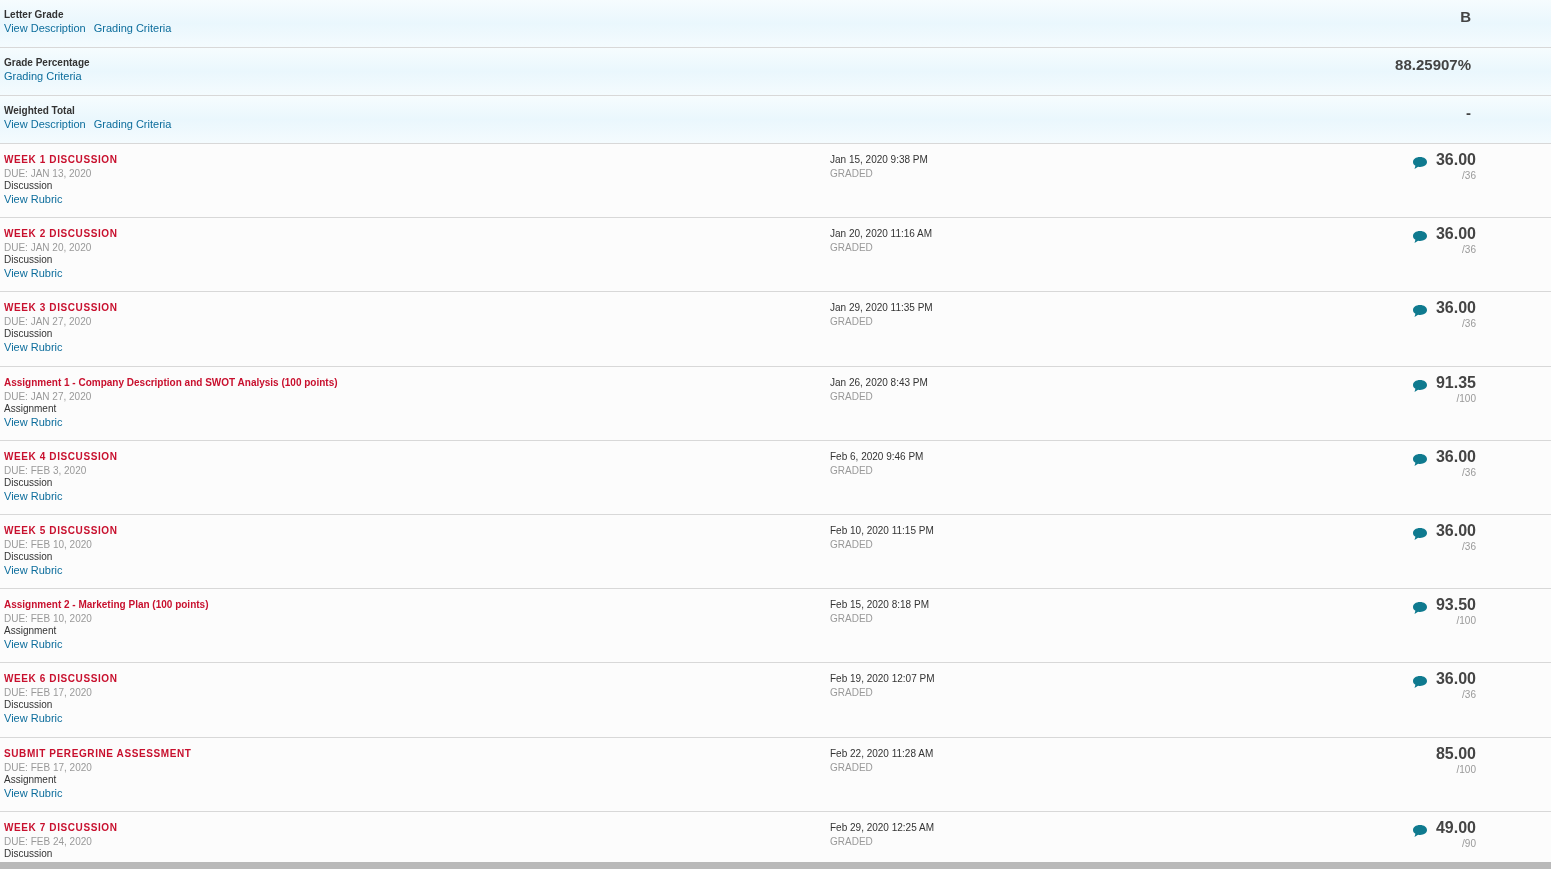 This screenshot has width=1551, height=869. Describe the element at coordinates (48, 841) in the screenshot. I see `due-date: DUE: FEB 24, 2020` at that location.